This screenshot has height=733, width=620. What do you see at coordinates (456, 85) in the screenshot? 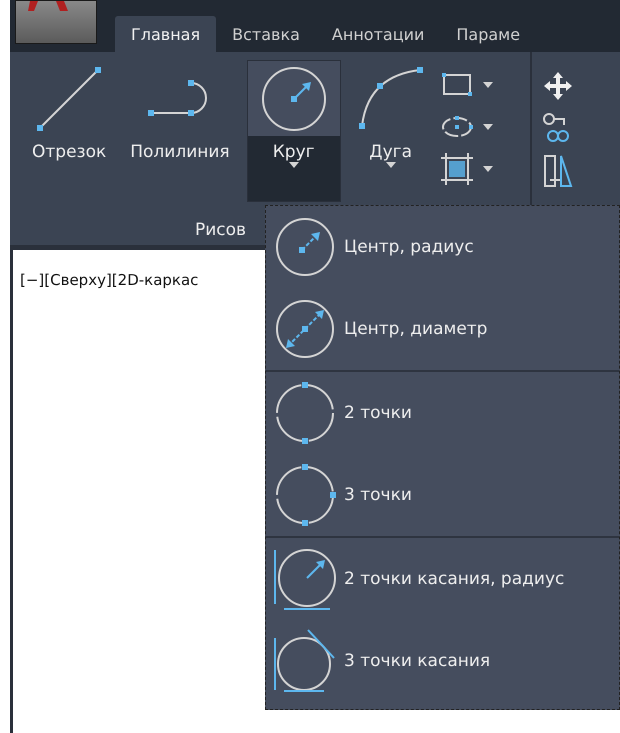
I see `rectangle-icon` at bounding box center [456, 85].